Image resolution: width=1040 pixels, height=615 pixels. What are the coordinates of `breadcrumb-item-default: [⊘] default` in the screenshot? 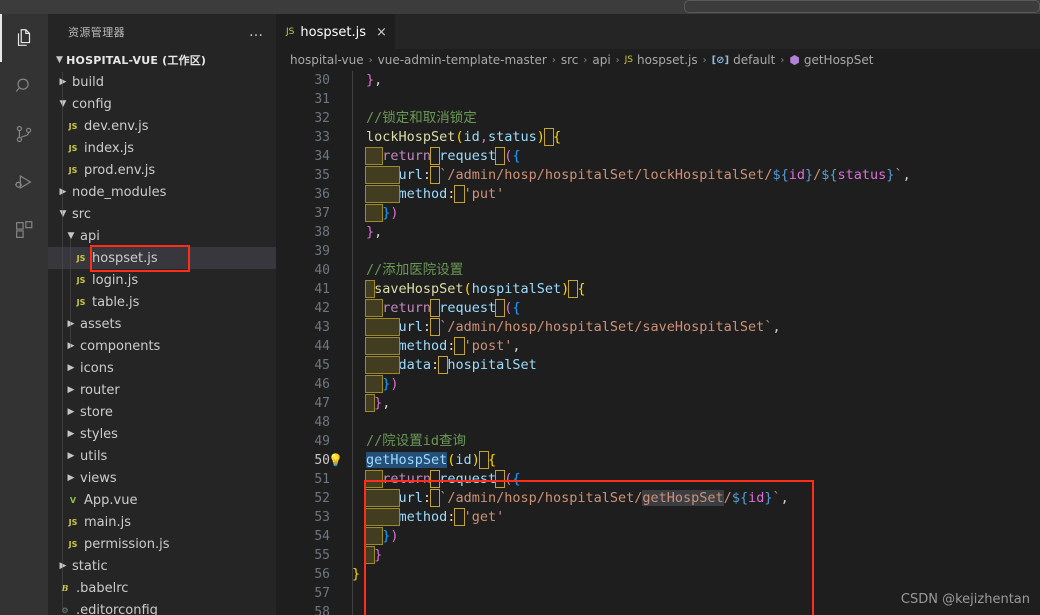 It's located at (744, 60).